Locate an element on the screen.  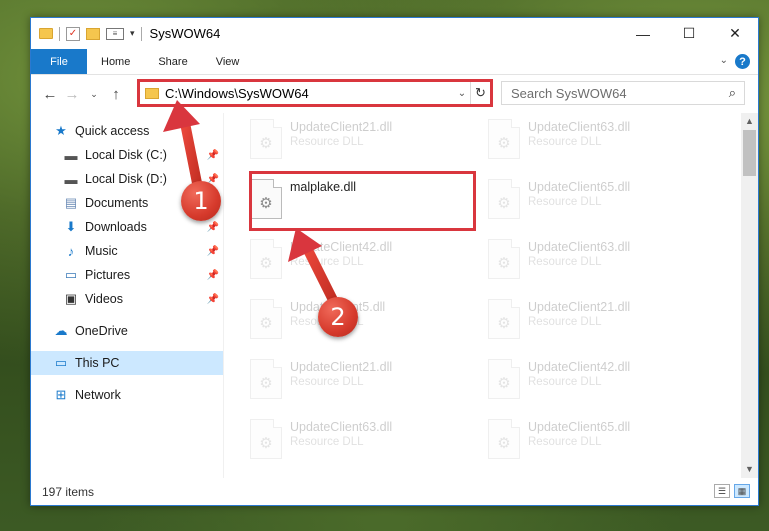
file-item: ⚙ UpdateClient5.dllResource DLL is located at coordinates (361, 321).